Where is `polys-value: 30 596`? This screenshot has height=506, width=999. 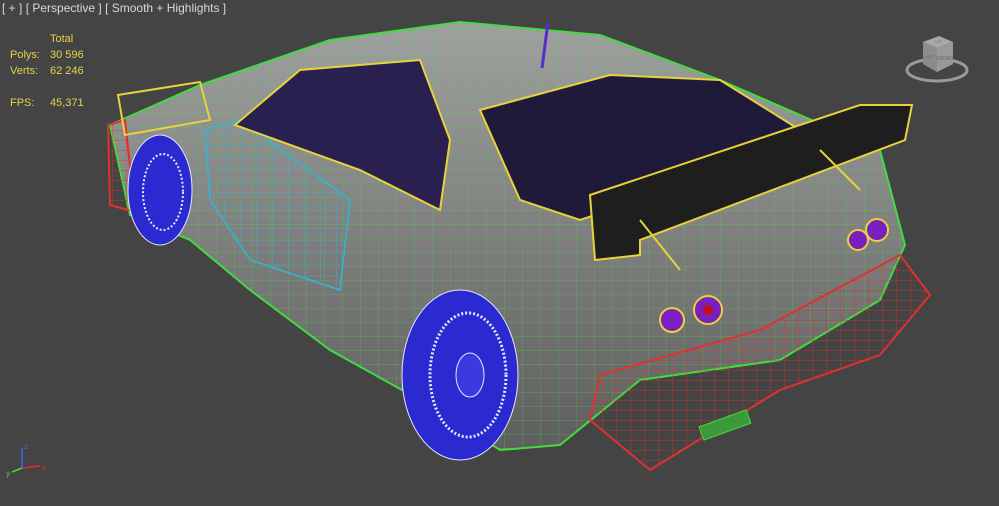 polys-value: 30 596 is located at coordinates (67, 55).